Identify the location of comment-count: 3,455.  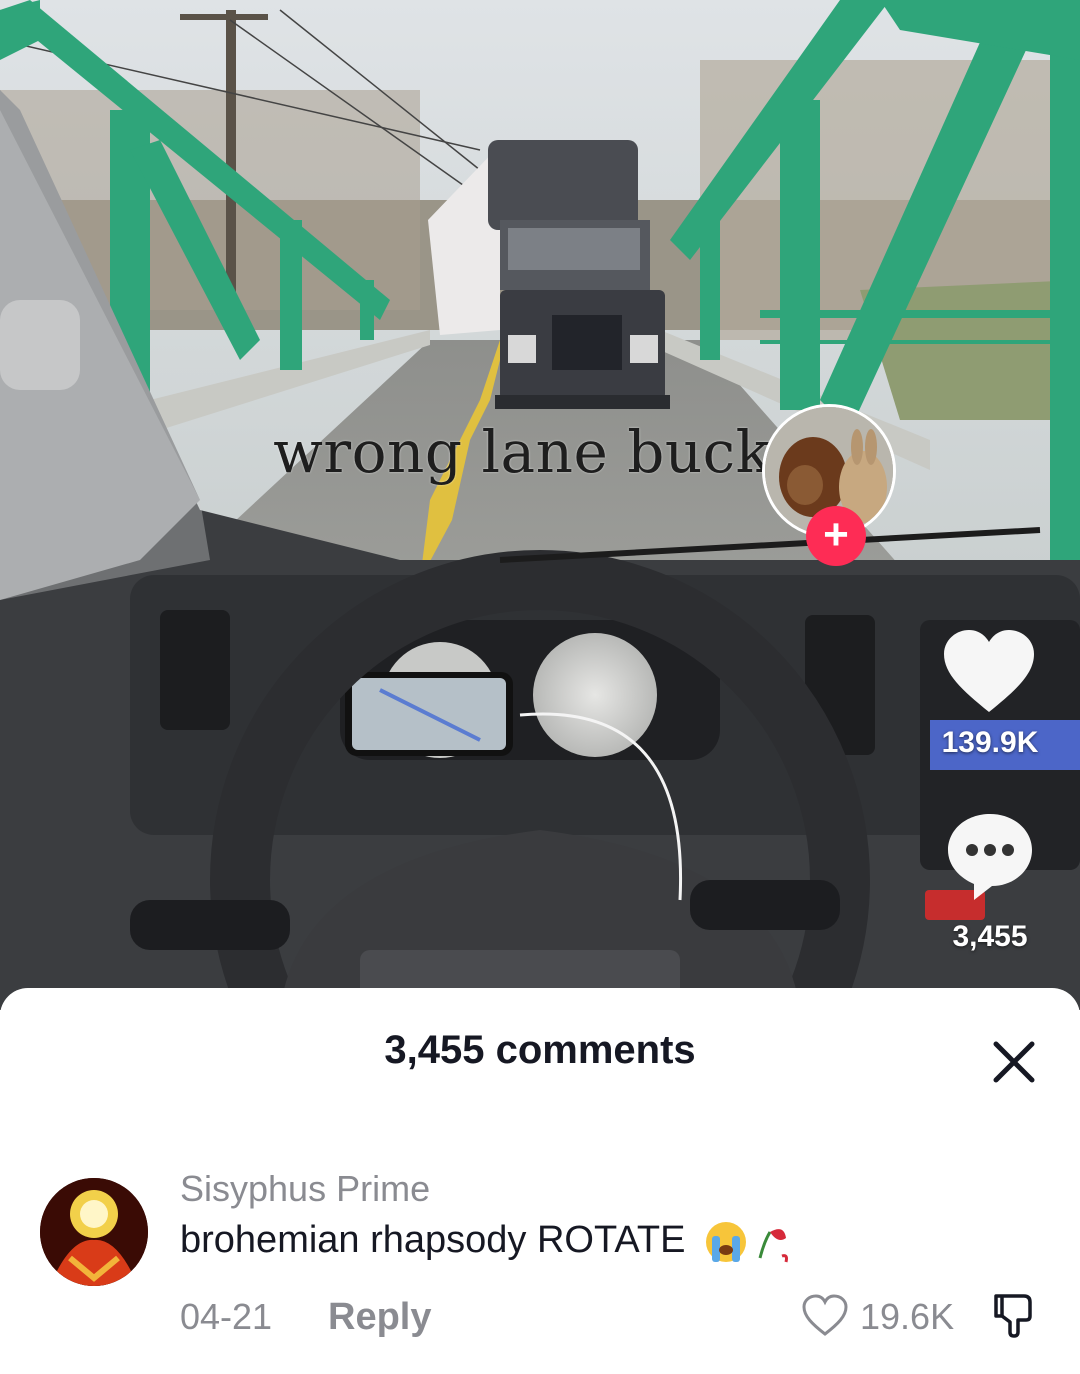
(990, 936).